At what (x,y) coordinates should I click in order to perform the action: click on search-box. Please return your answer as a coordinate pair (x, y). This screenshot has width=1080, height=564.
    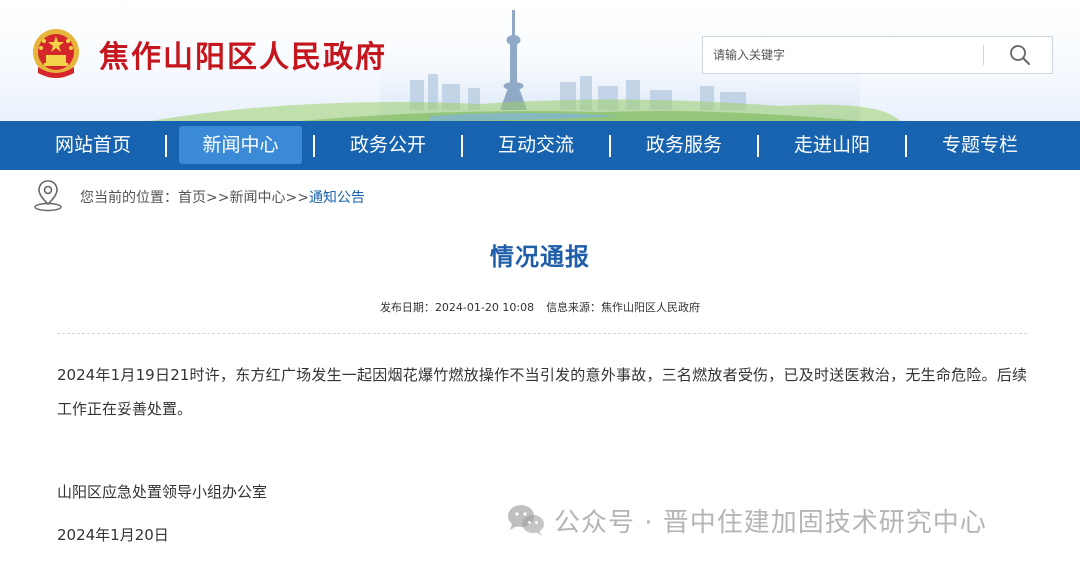
    Looking at the image, I should click on (877, 55).